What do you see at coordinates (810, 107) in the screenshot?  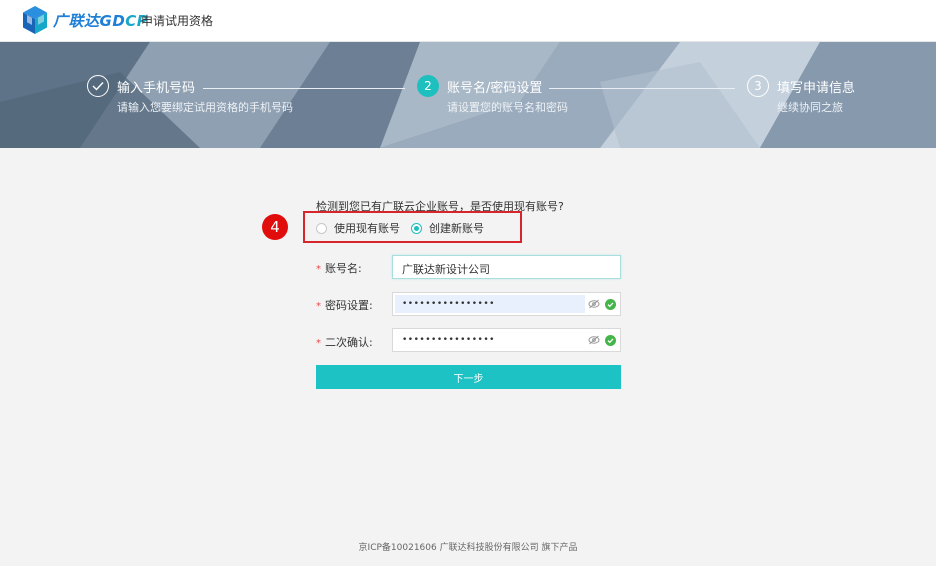 I see `step-3-desc: 继续协同之旅` at bounding box center [810, 107].